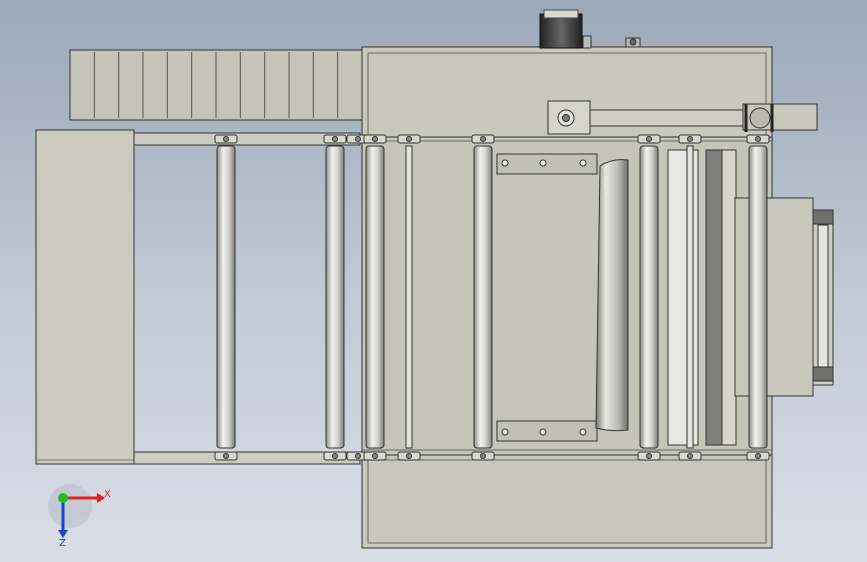  I want to click on lower-housing, so click(567, 501).